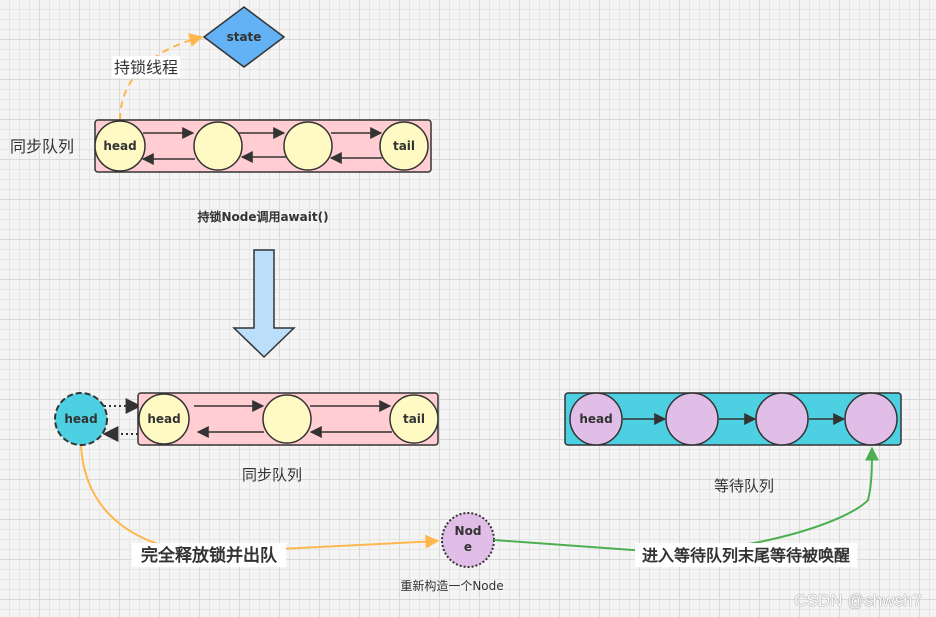 The height and width of the screenshot is (617, 936). I want to click on svg-text: Nod, so click(468, 531).